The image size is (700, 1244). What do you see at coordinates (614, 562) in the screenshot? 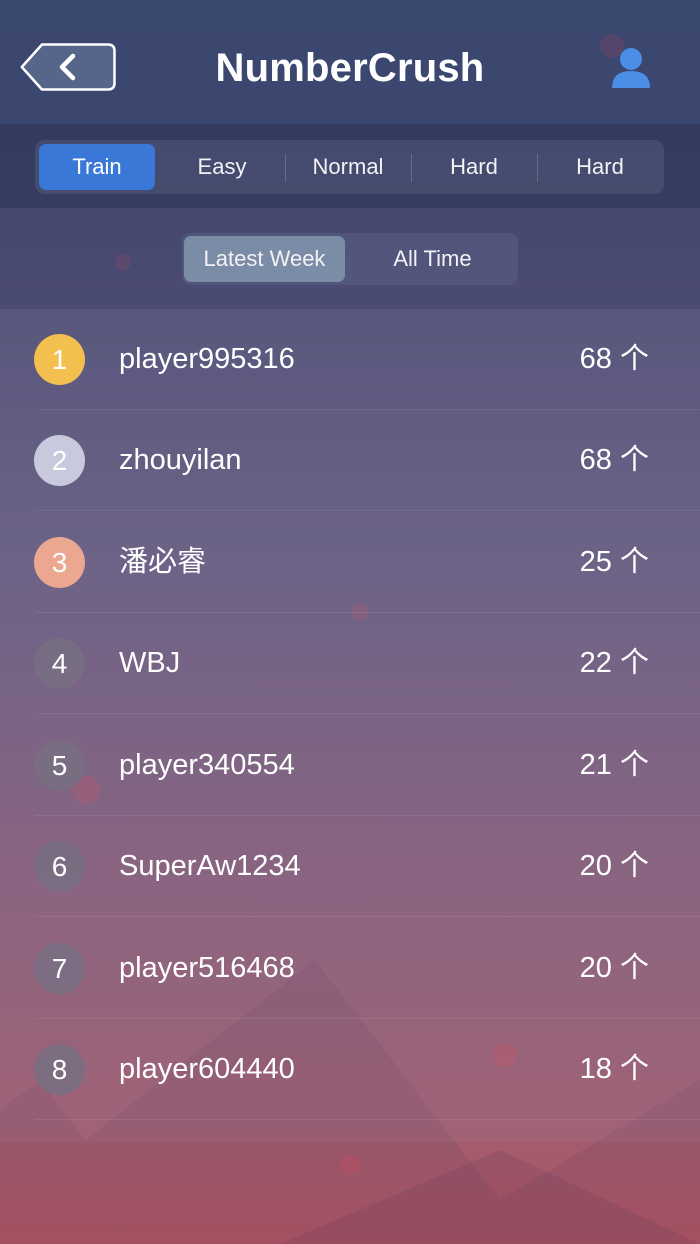
I see `player-score: 25 个` at bounding box center [614, 562].